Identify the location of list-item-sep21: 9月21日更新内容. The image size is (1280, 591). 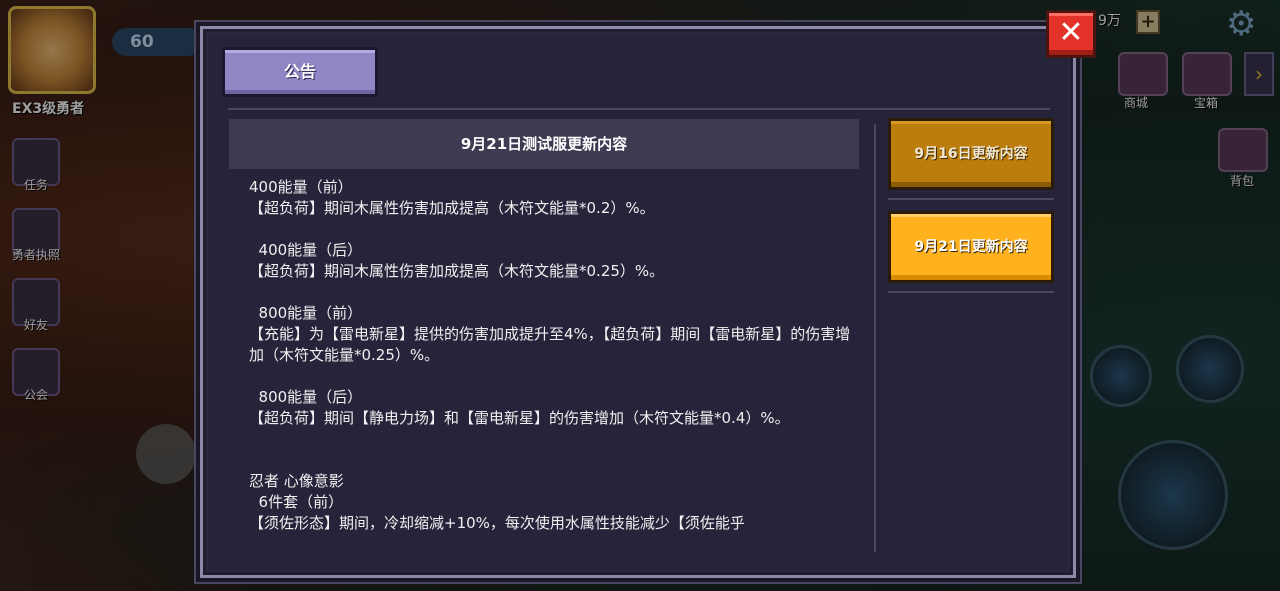
(971, 247).